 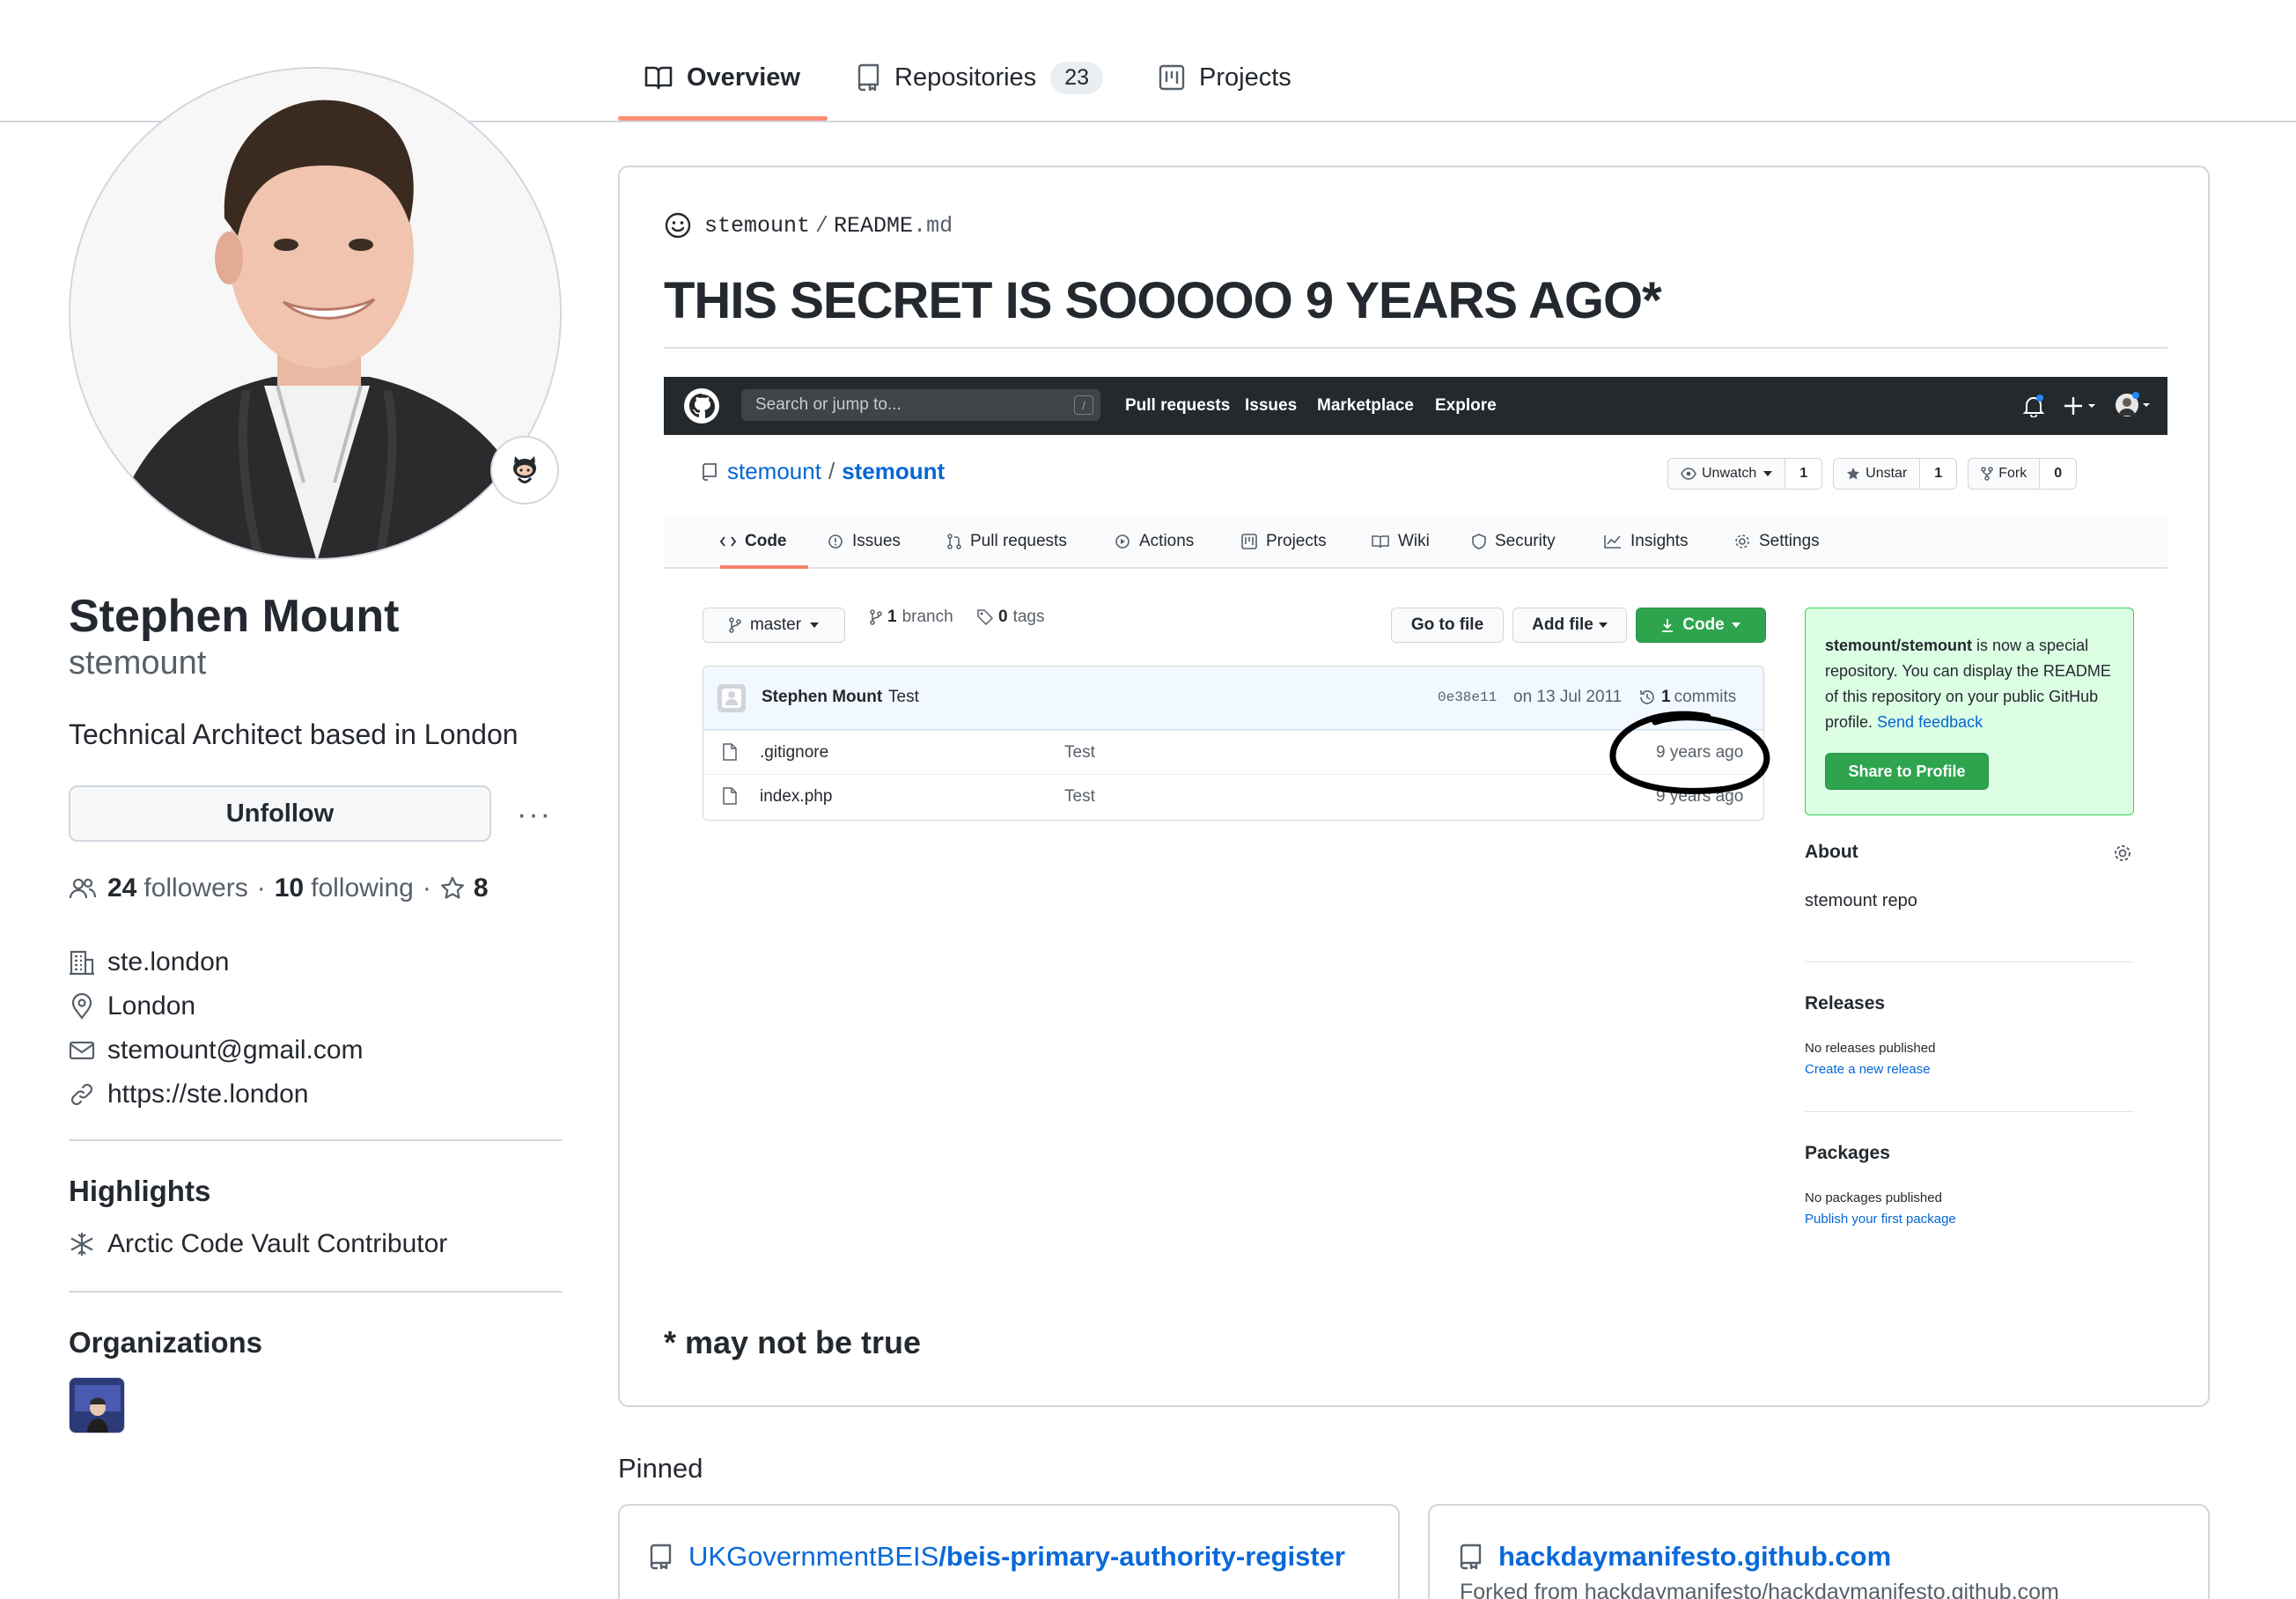 What do you see at coordinates (97, 1405) in the screenshot?
I see `organization-avatar` at bounding box center [97, 1405].